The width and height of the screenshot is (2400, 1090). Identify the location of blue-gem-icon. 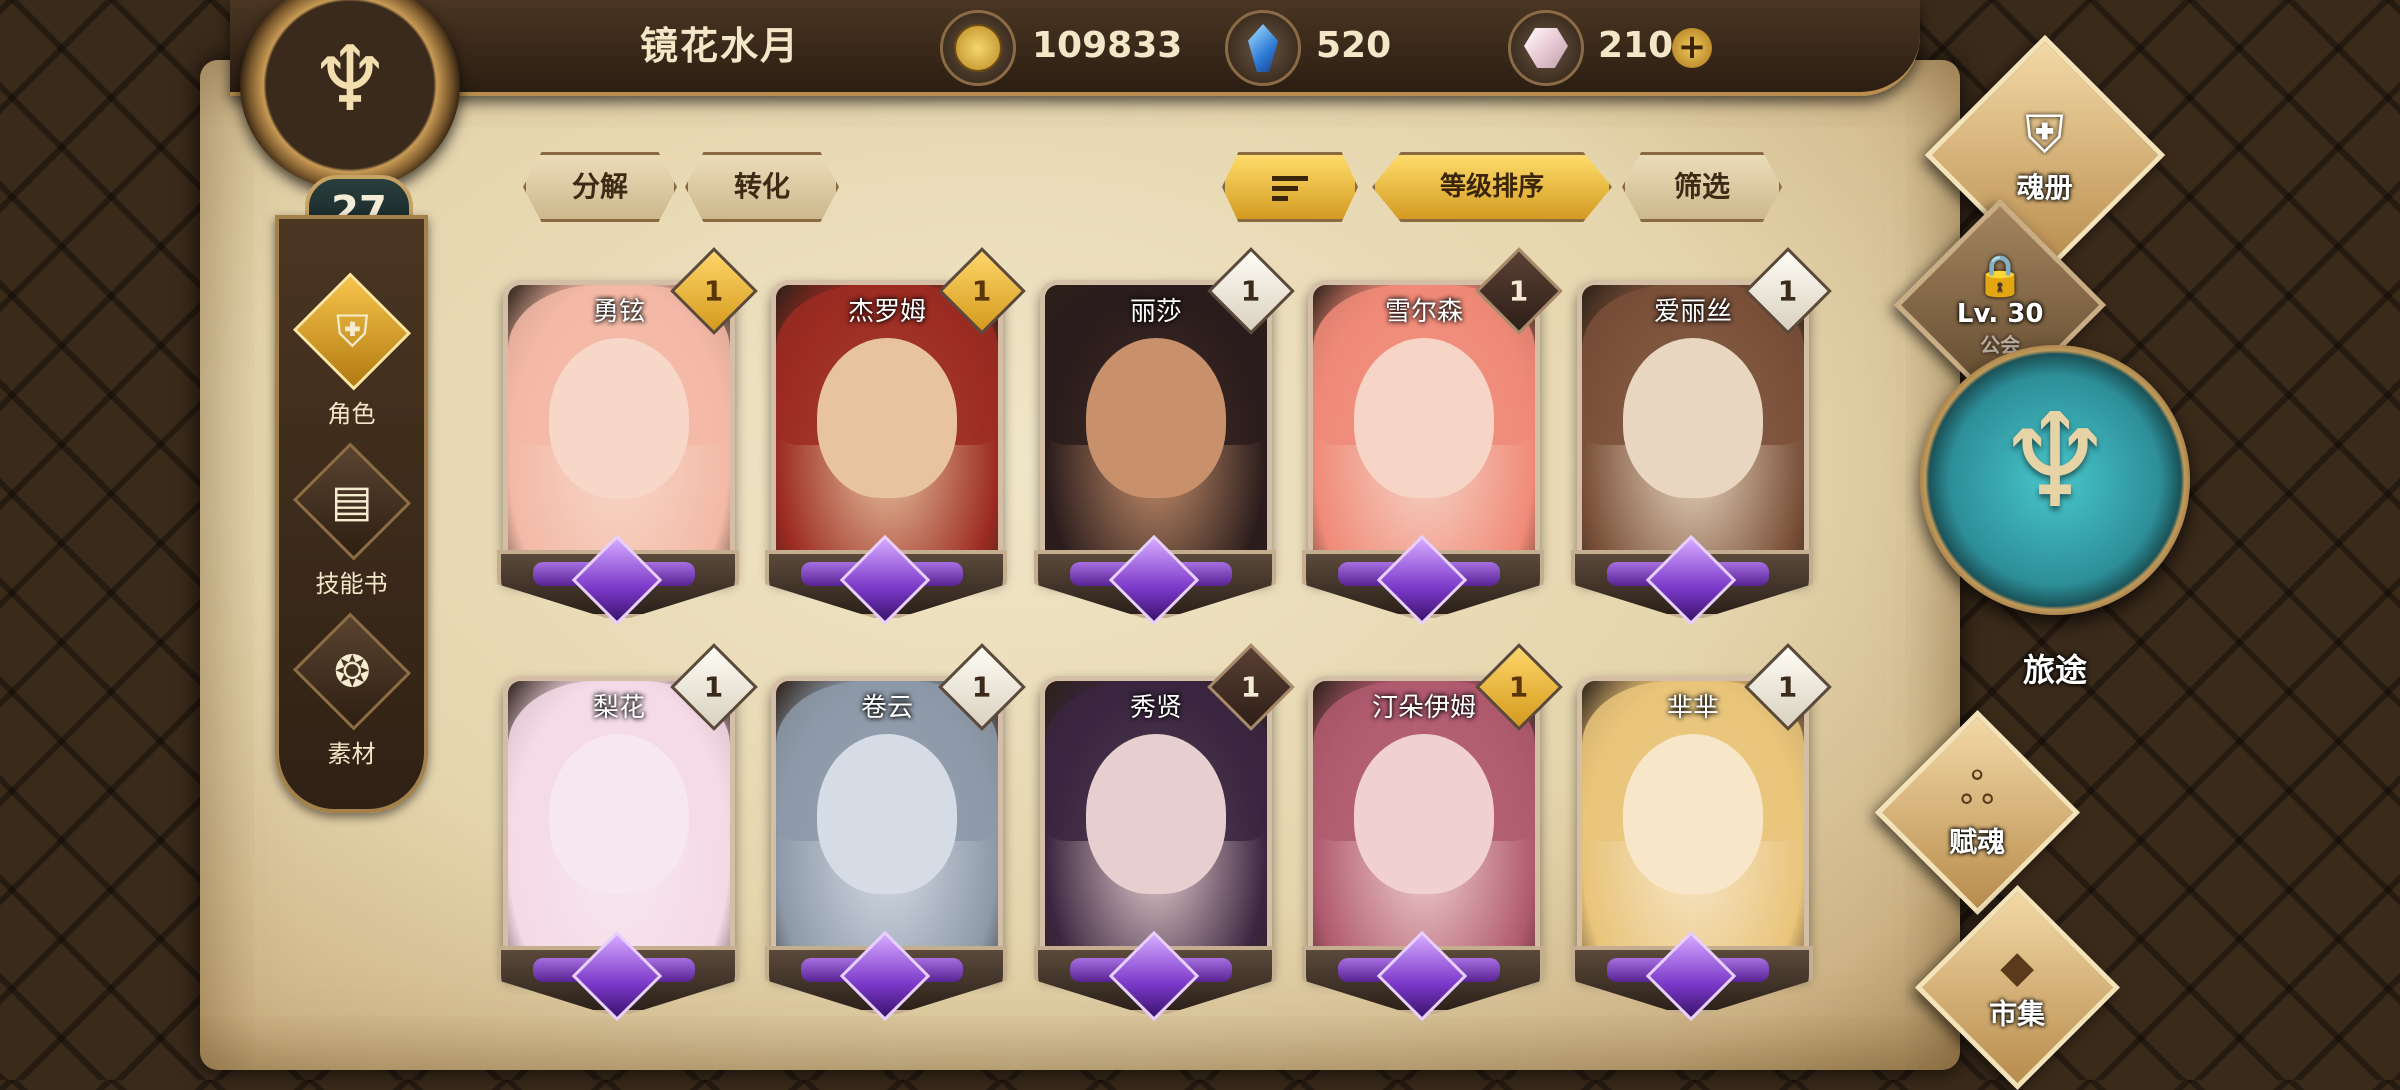
(1263, 48).